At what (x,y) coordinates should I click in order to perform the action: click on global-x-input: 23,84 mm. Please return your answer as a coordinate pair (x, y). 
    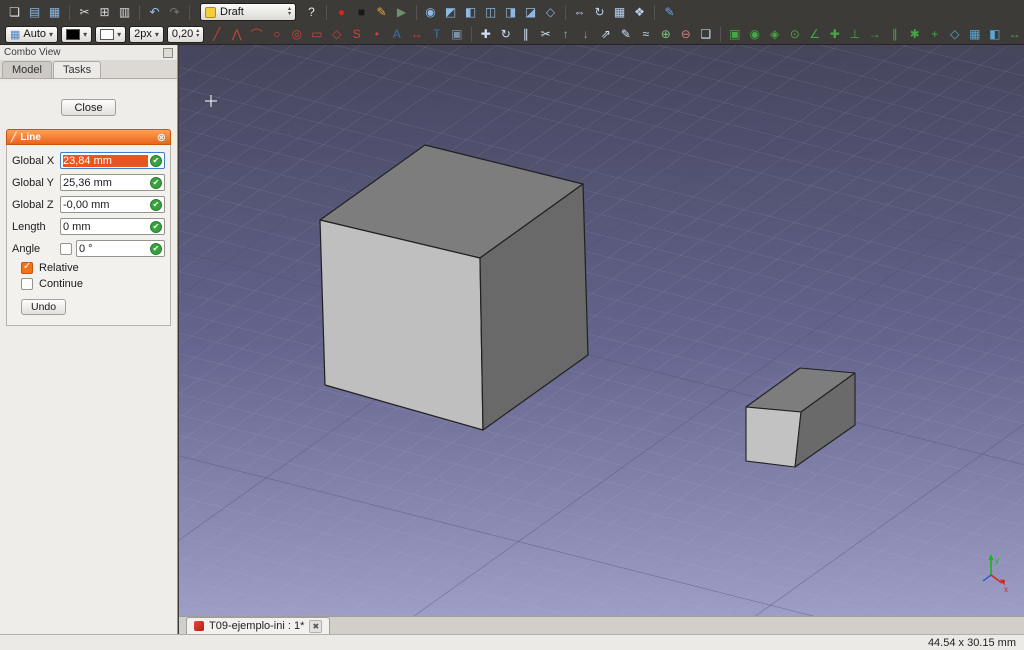
    Looking at the image, I should click on (112, 160).